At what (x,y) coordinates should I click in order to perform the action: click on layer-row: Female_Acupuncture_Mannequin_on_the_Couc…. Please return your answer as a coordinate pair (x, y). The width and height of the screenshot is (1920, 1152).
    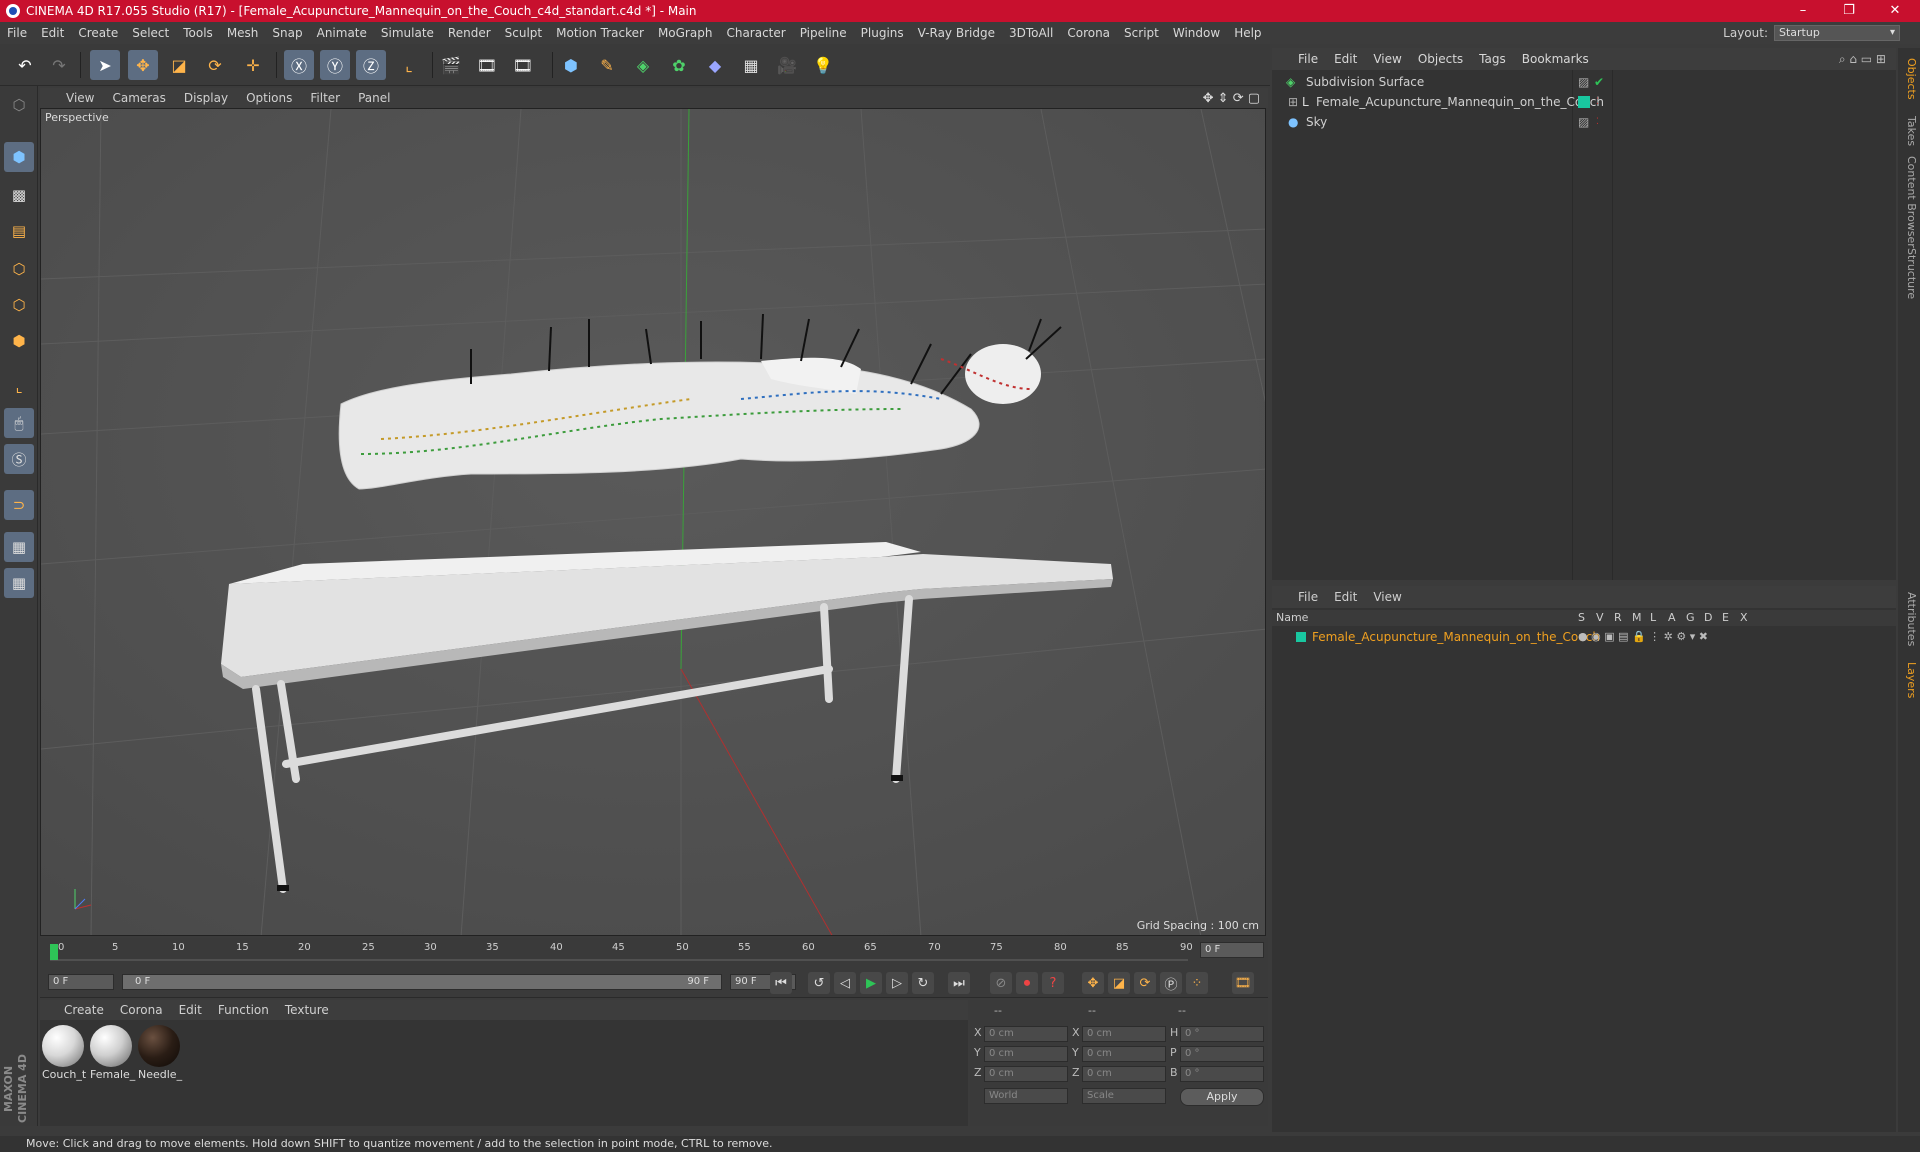
    Looking at the image, I should click on (1584, 637).